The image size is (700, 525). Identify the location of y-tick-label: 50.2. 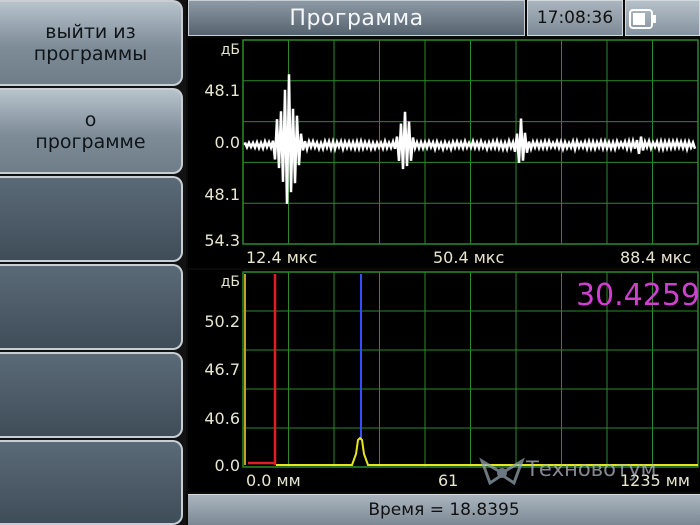
(222, 321).